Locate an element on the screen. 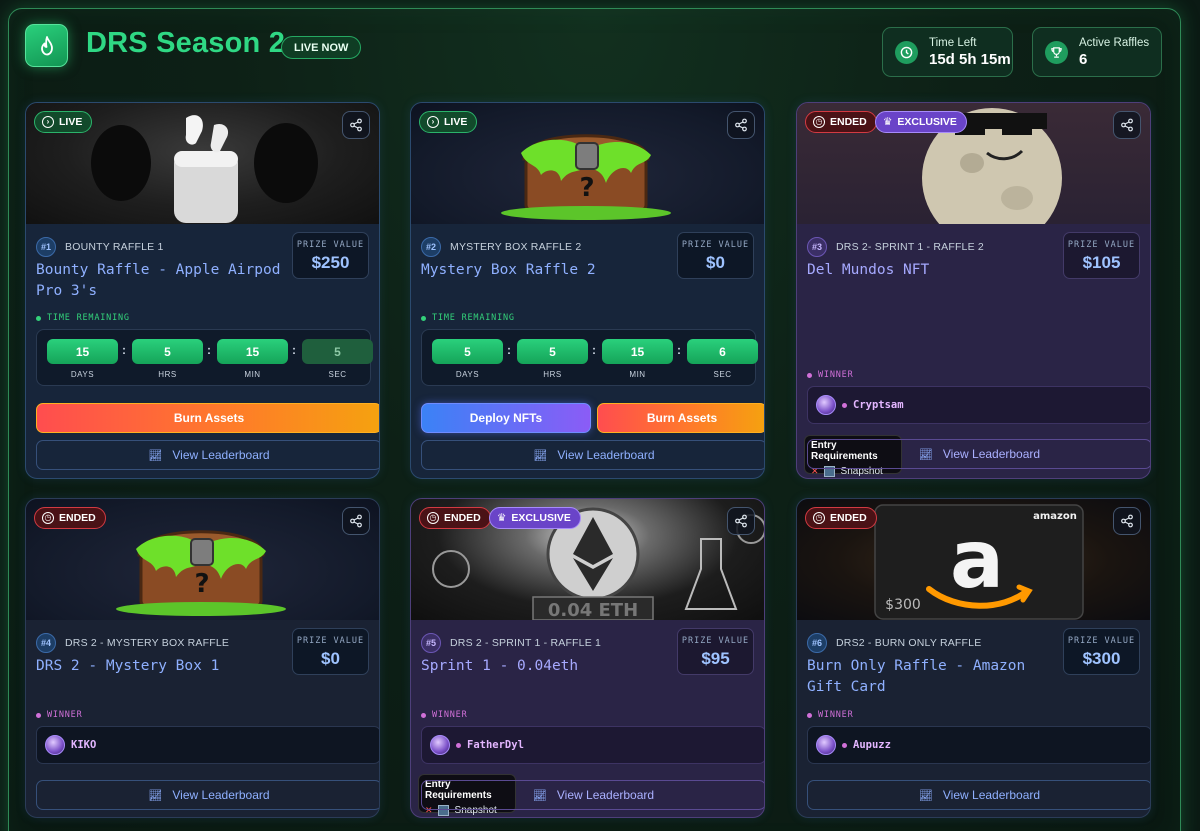 The width and height of the screenshot is (1200, 831). active-raffles-value: 6 is located at coordinates (1083, 59).